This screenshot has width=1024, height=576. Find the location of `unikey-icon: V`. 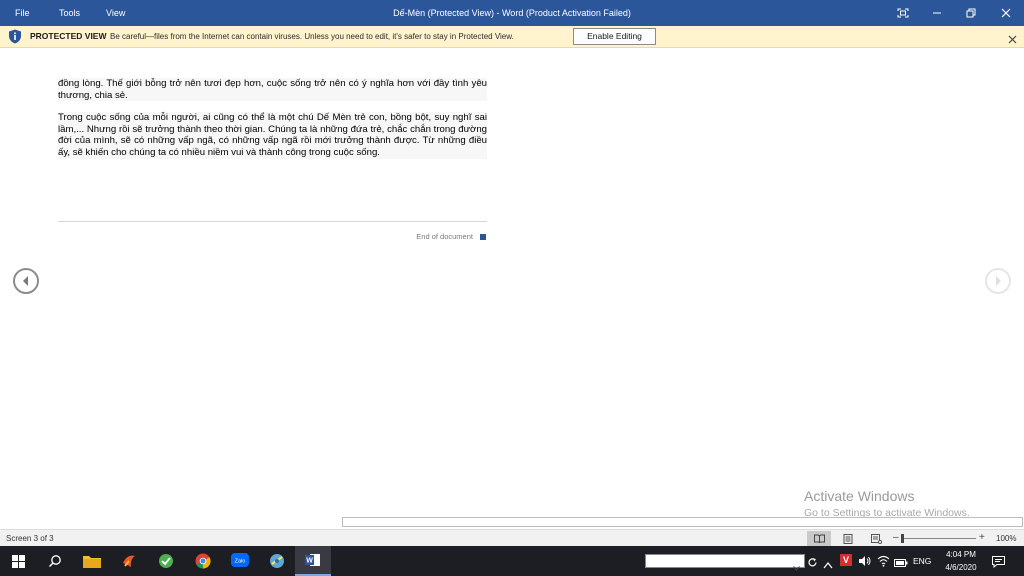

unikey-icon: V is located at coordinates (846, 560).